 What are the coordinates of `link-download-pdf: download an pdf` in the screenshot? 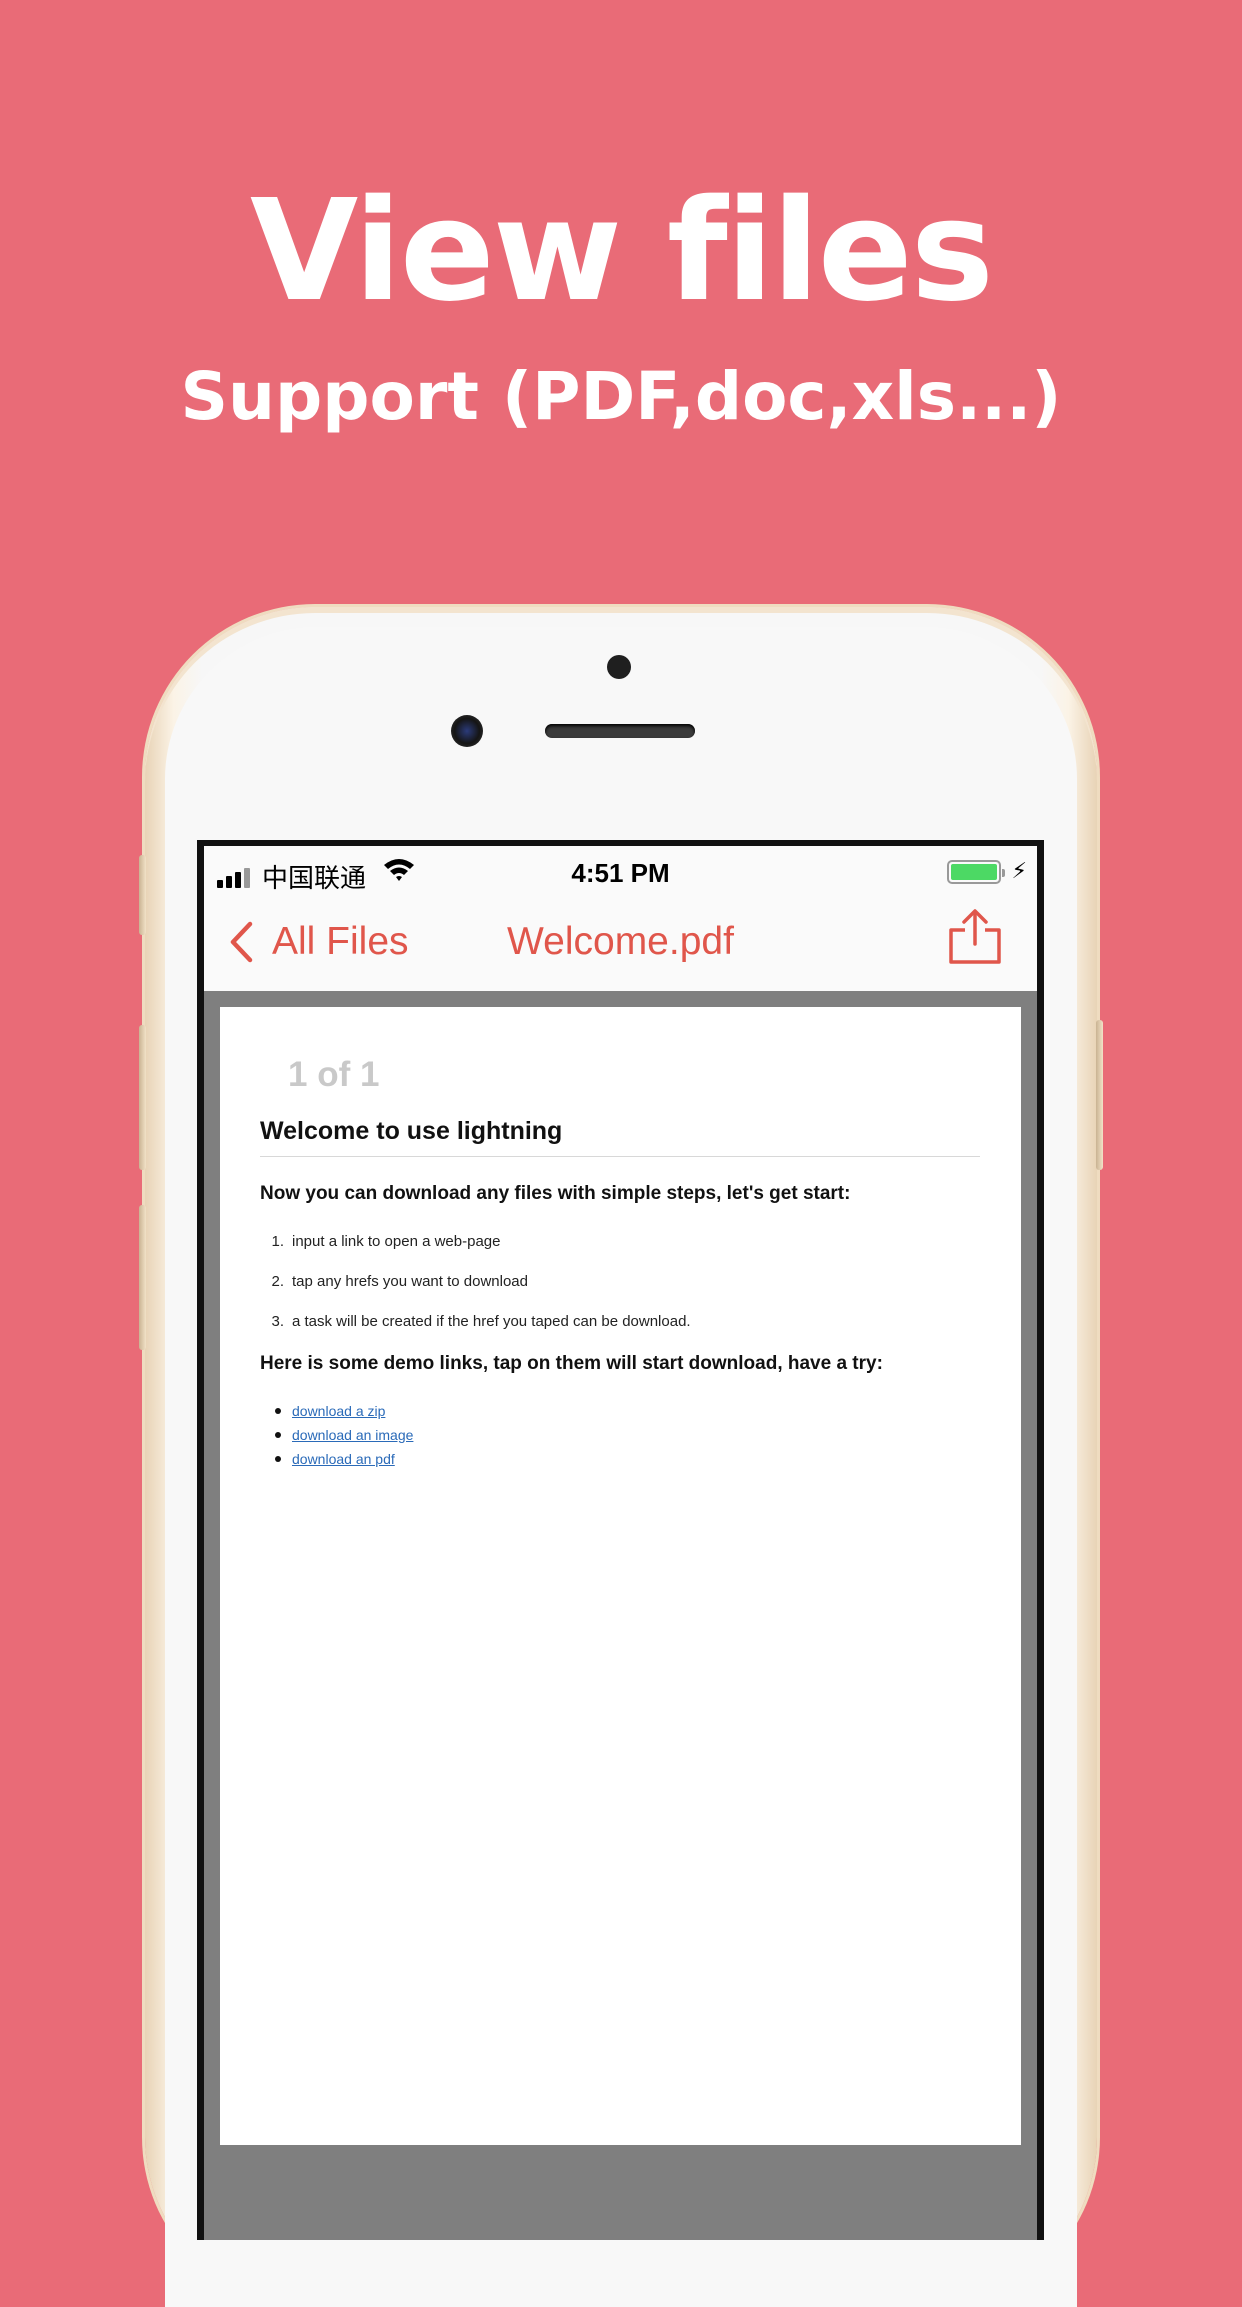 It's located at (343, 1459).